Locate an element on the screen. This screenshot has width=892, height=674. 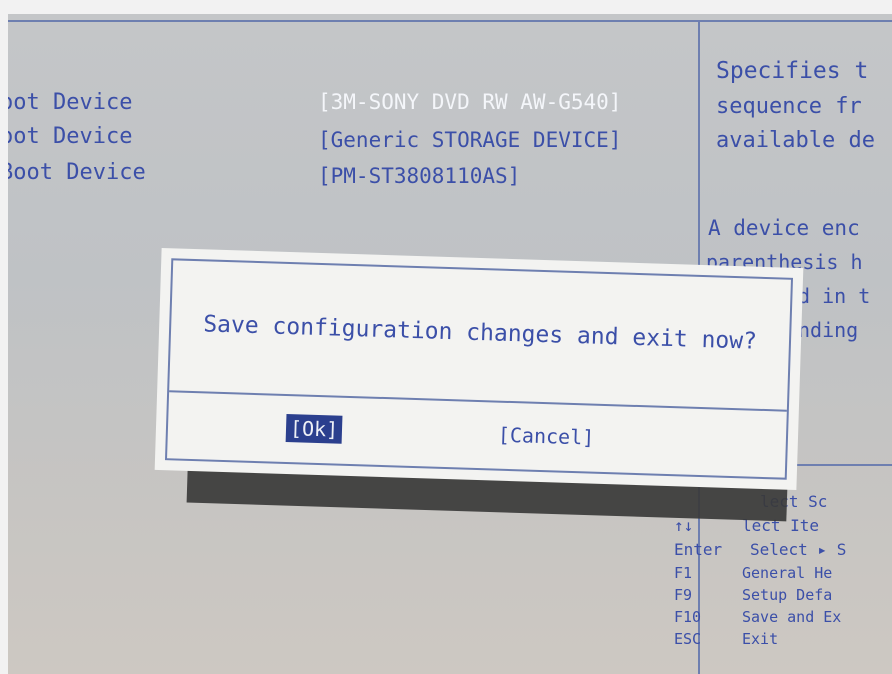
key-legend-action: Exit is located at coordinates (760, 639).